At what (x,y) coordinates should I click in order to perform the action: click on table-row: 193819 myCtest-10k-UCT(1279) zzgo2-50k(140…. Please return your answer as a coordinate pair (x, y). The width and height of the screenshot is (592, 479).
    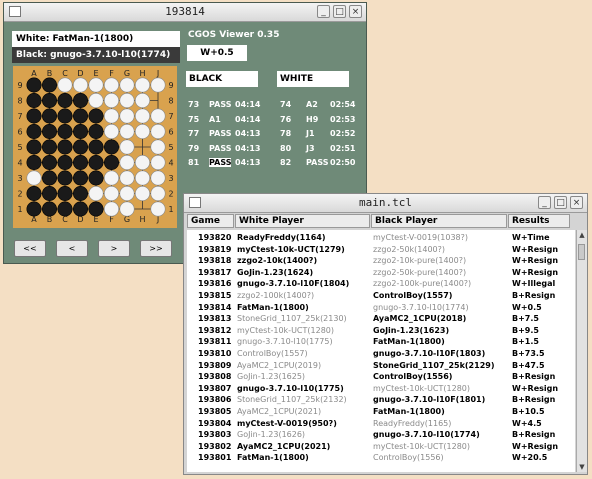
    Looking at the image, I should click on (381, 250).